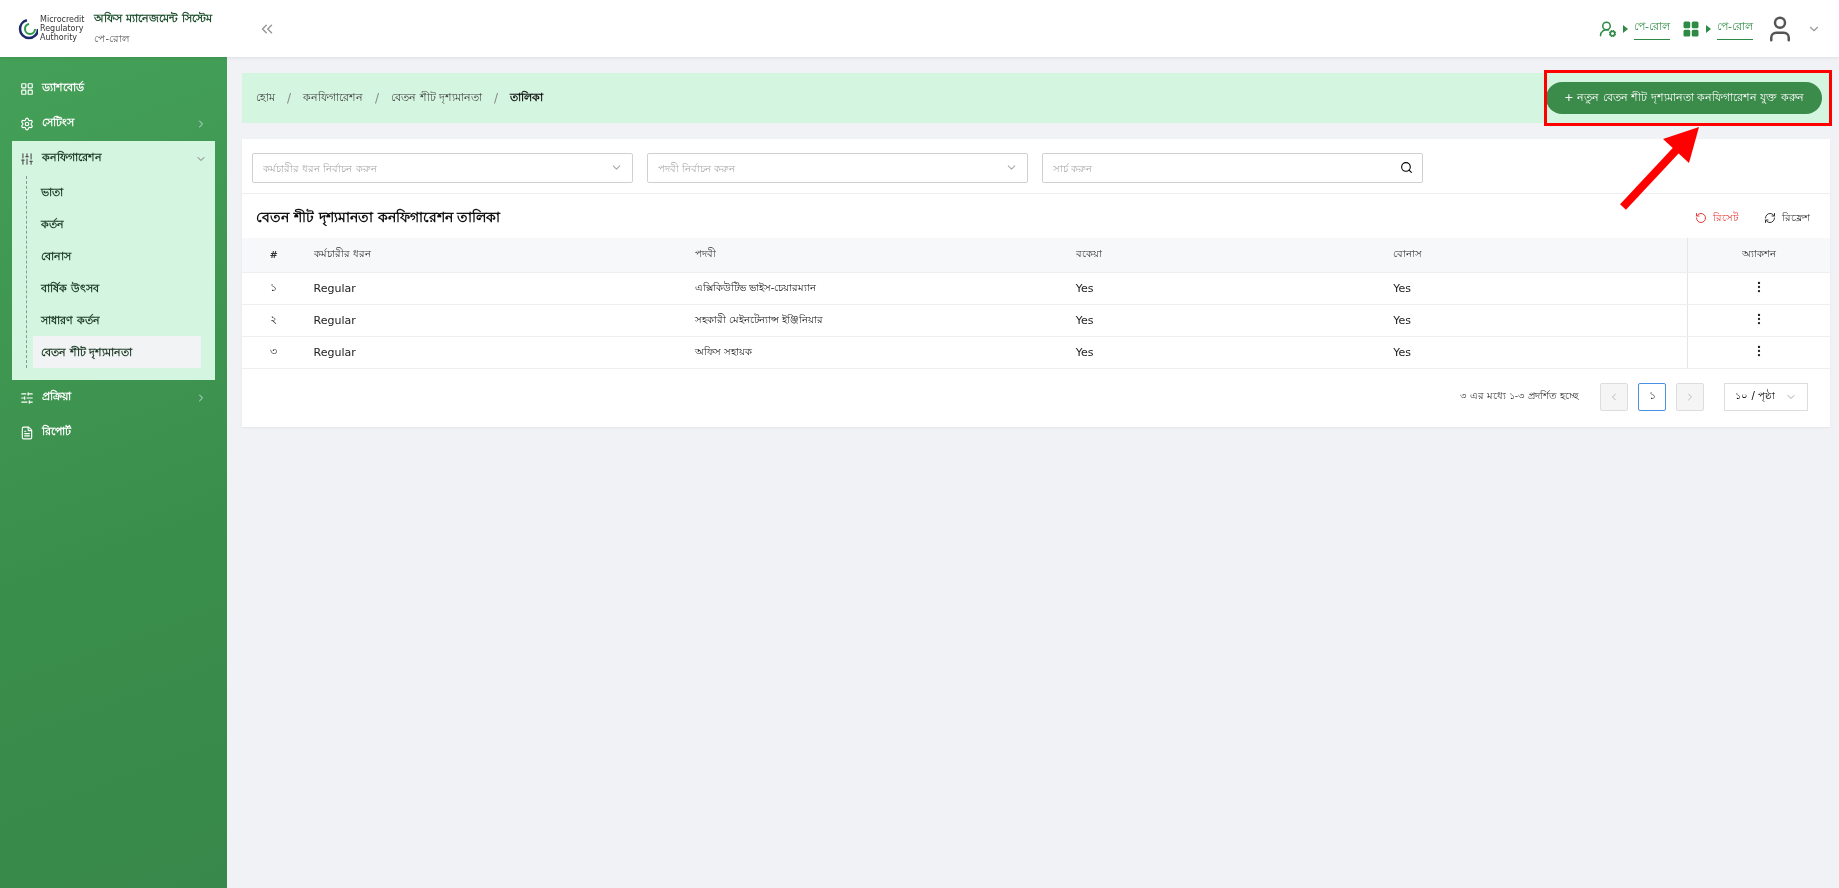 The width and height of the screenshot is (1839, 888). Describe the element at coordinates (1232, 168) in the screenshot. I see `search-field: সার্চ করুন` at that location.